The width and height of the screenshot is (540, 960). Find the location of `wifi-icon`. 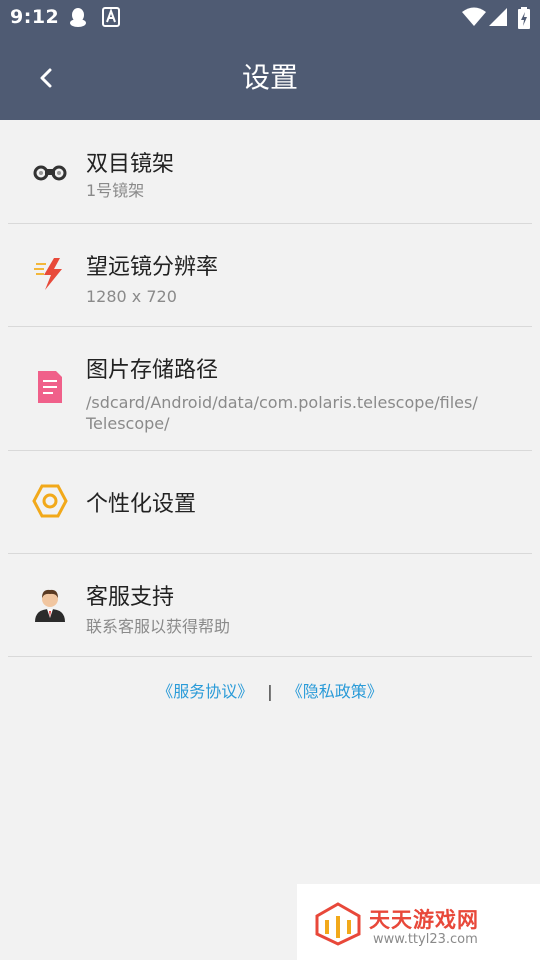

wifi-icon is located at coordinates (474, 19).